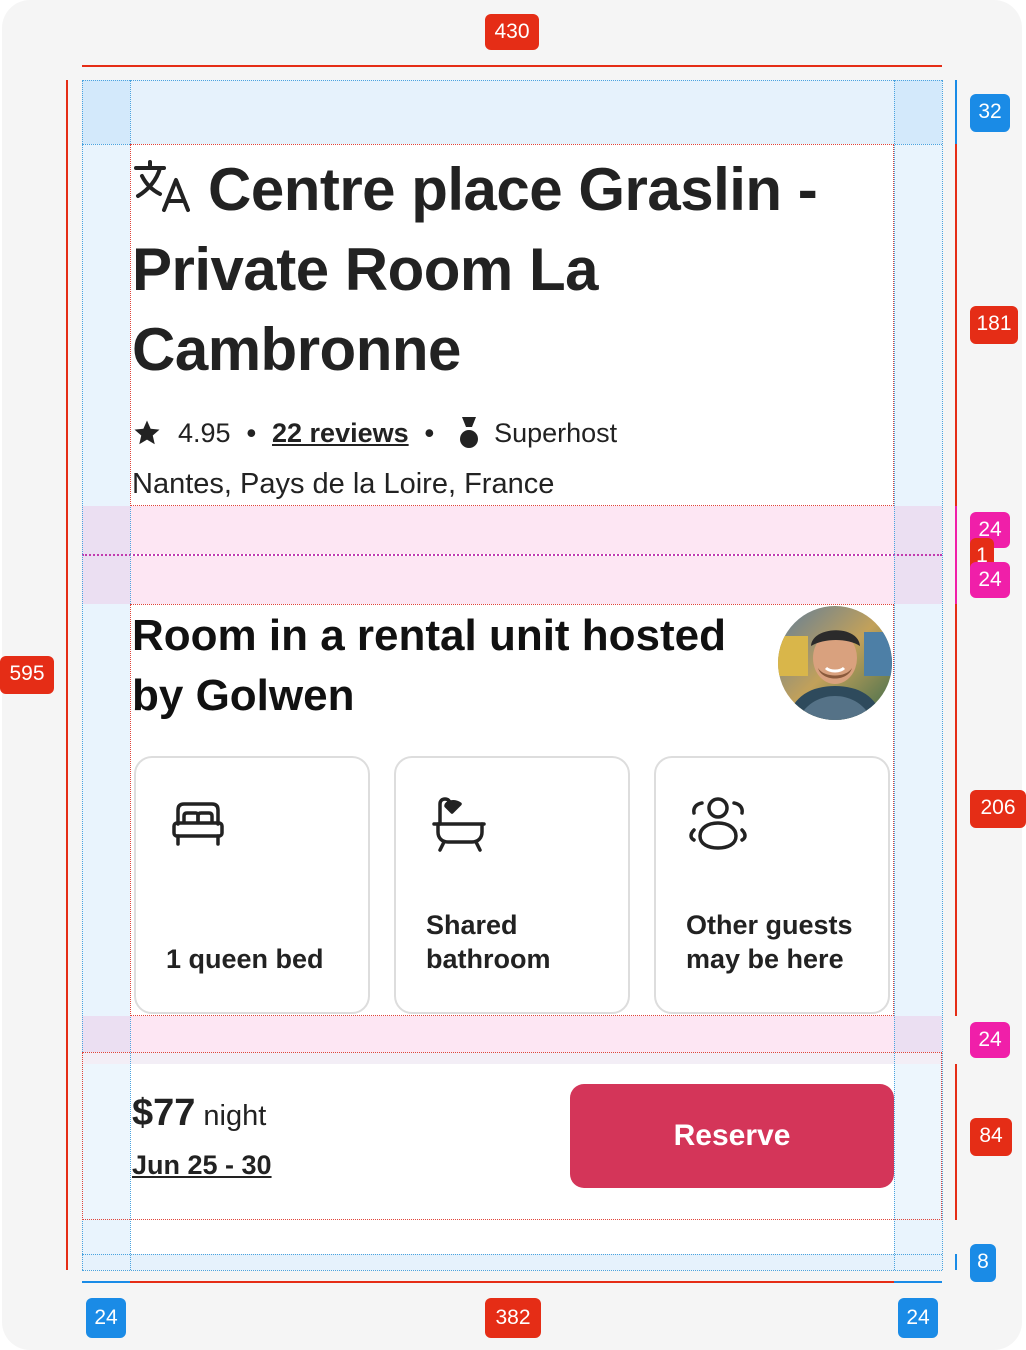 Image resolution: width=1026 pixels, height=1350 pixels. I want to click on gap-above-divider, so click(512, 530).